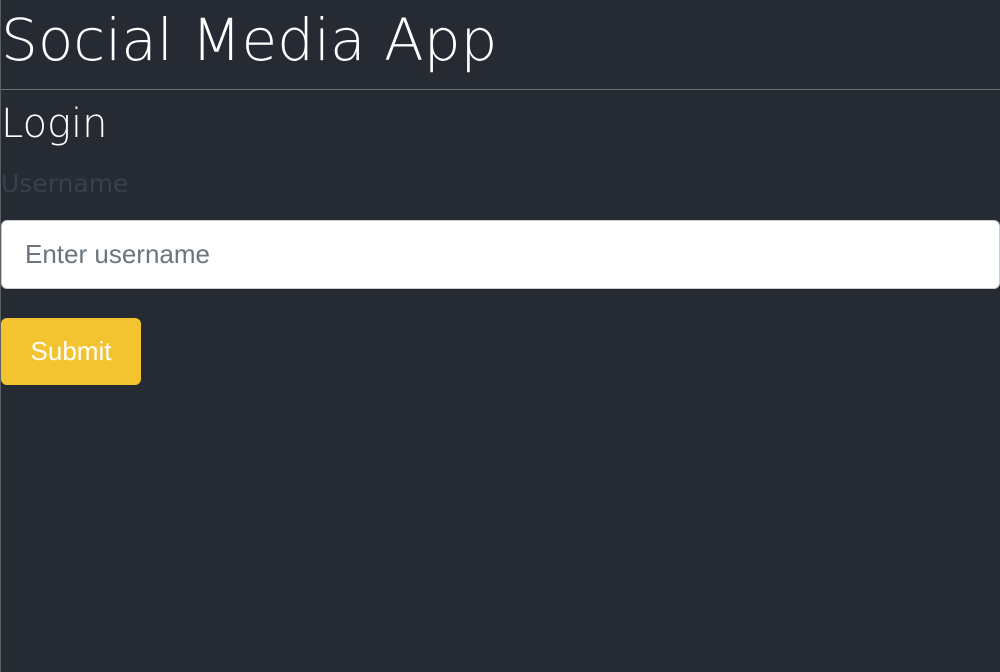 This screenshot has height=672, width=1000. Describe the element at coordinates (71, 351) in the screenshot. I see `submit-button: Submit` at that location.